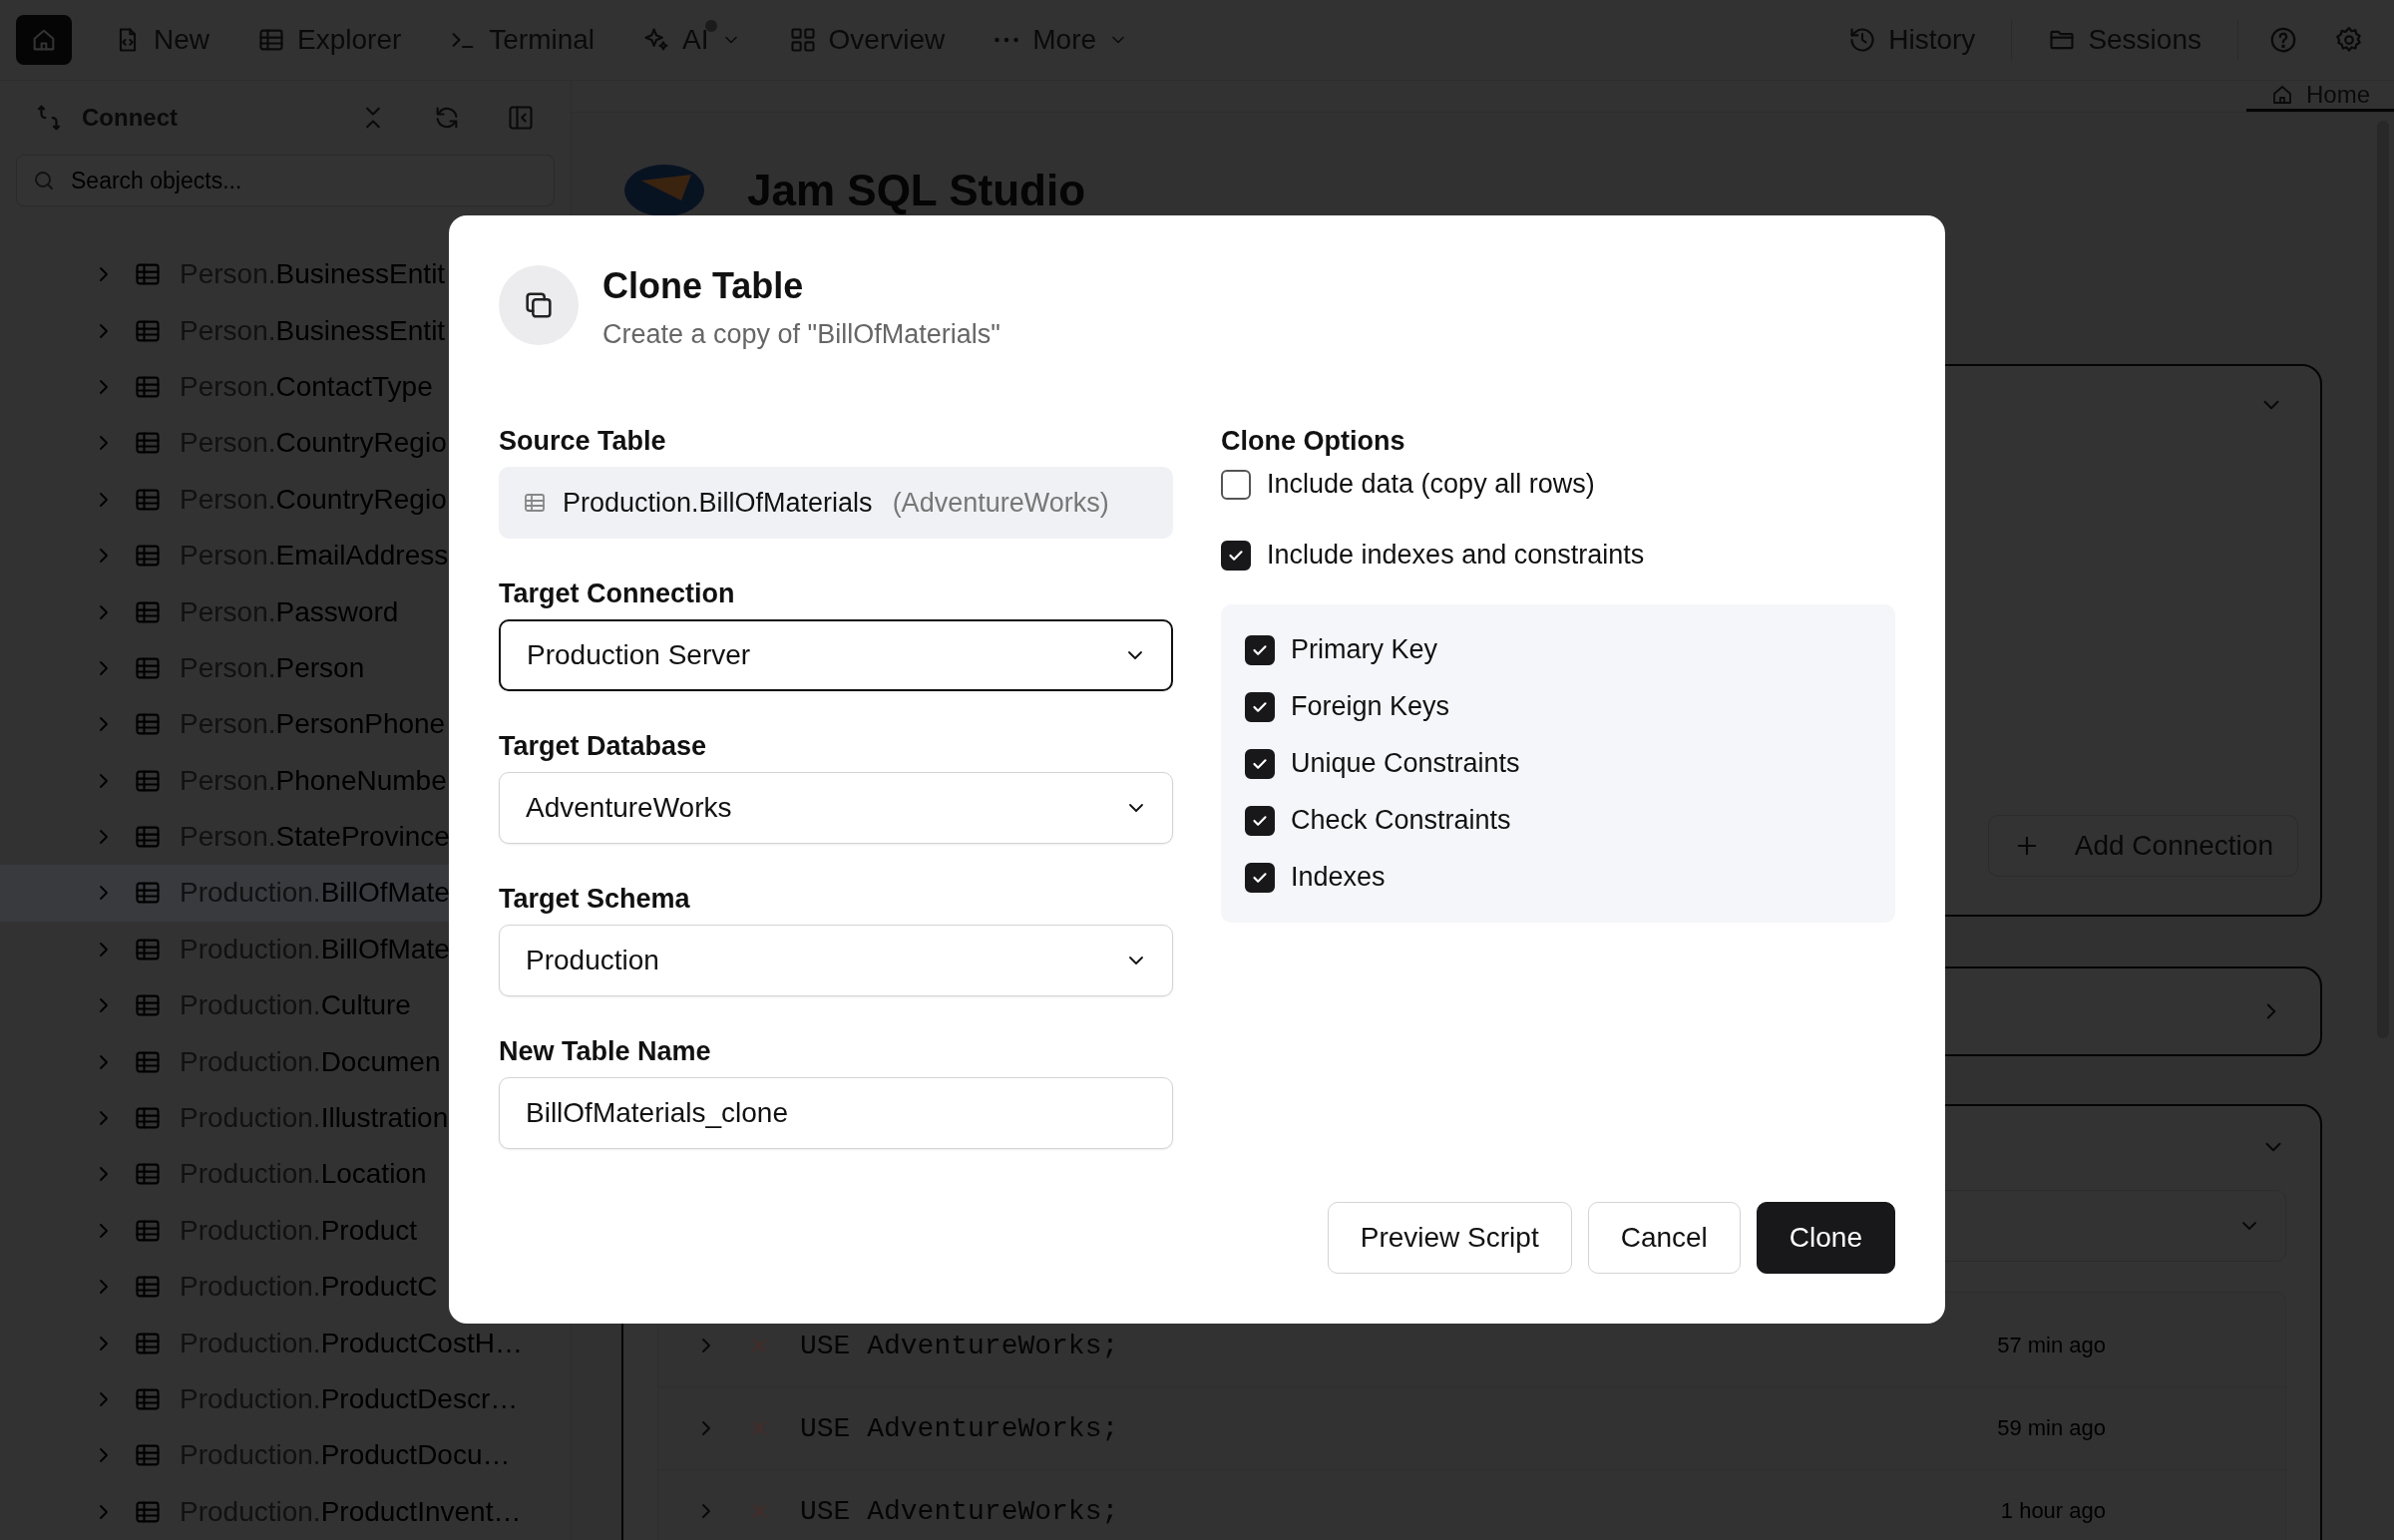  Describe the element at coordinates (1000, 503) in the screenshot. I see `source-database-name: (AdventureWorks)` at that location.